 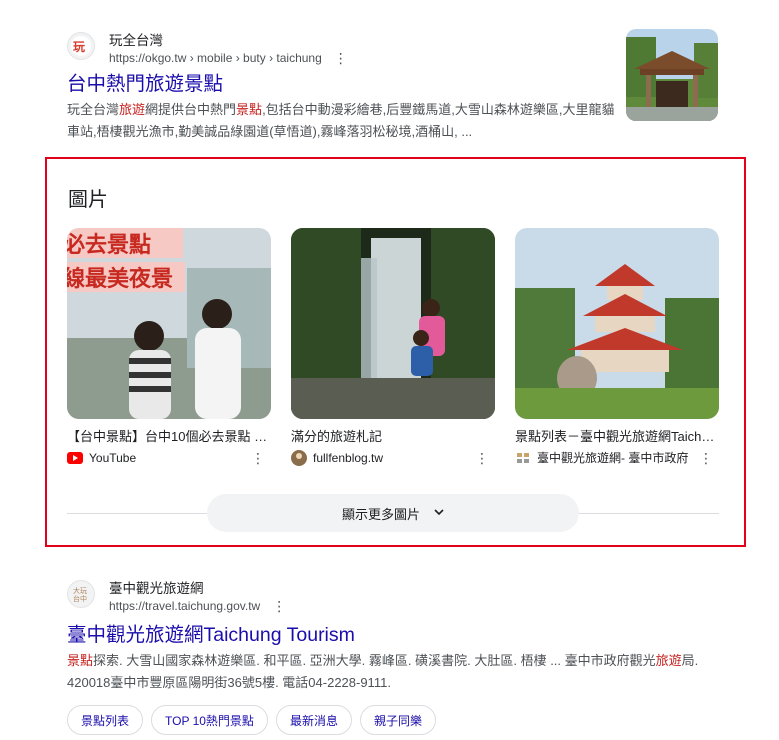 What do you see at coordinates (184, 606) in the screenshot?
I see `site-url: https://travel.taichung.gov.tw` at bounding box center [184, 606].